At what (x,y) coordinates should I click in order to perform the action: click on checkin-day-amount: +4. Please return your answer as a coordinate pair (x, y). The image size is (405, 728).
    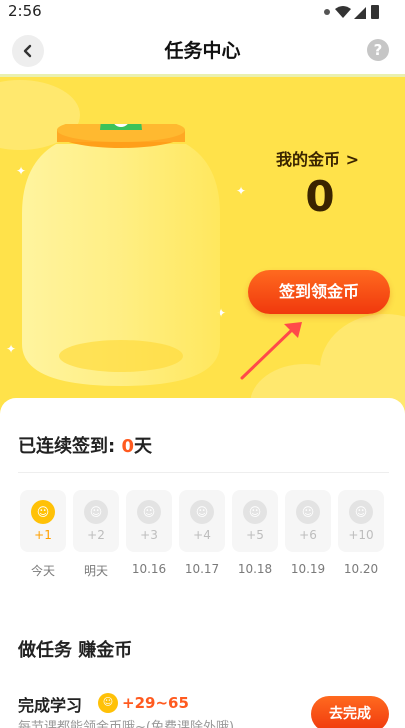
    Looking at the image, I should click on (202, 535).